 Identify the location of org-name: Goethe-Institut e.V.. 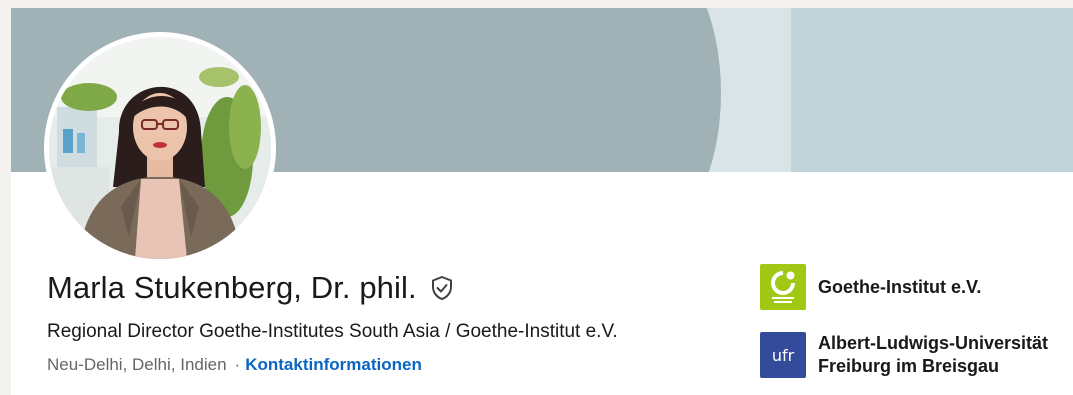
(900, 286).